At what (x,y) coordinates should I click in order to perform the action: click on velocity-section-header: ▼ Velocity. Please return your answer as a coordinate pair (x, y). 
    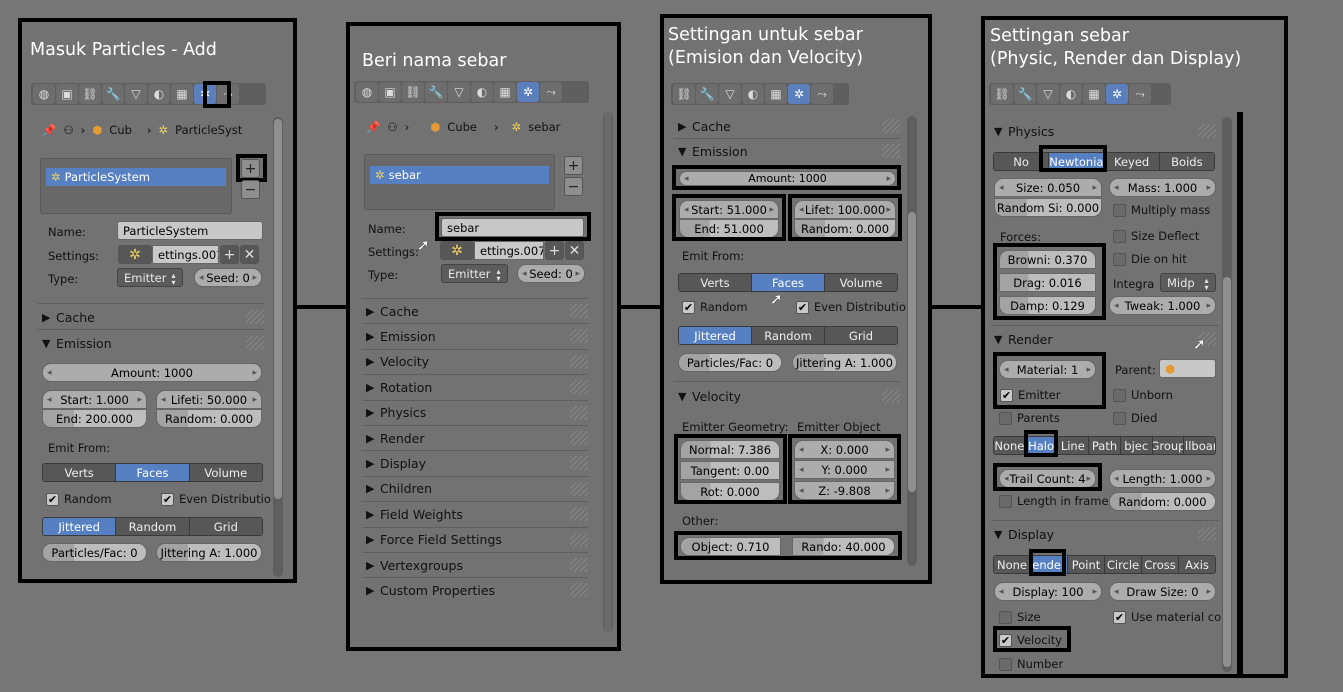
    Looking at the image, I should click on (789, 396).